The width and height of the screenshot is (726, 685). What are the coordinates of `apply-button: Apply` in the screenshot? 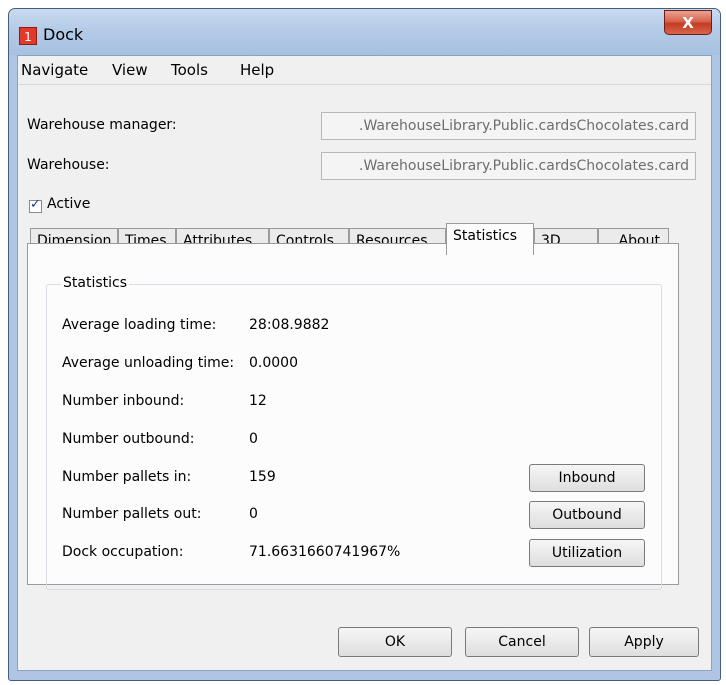 It's located at (644, 642).